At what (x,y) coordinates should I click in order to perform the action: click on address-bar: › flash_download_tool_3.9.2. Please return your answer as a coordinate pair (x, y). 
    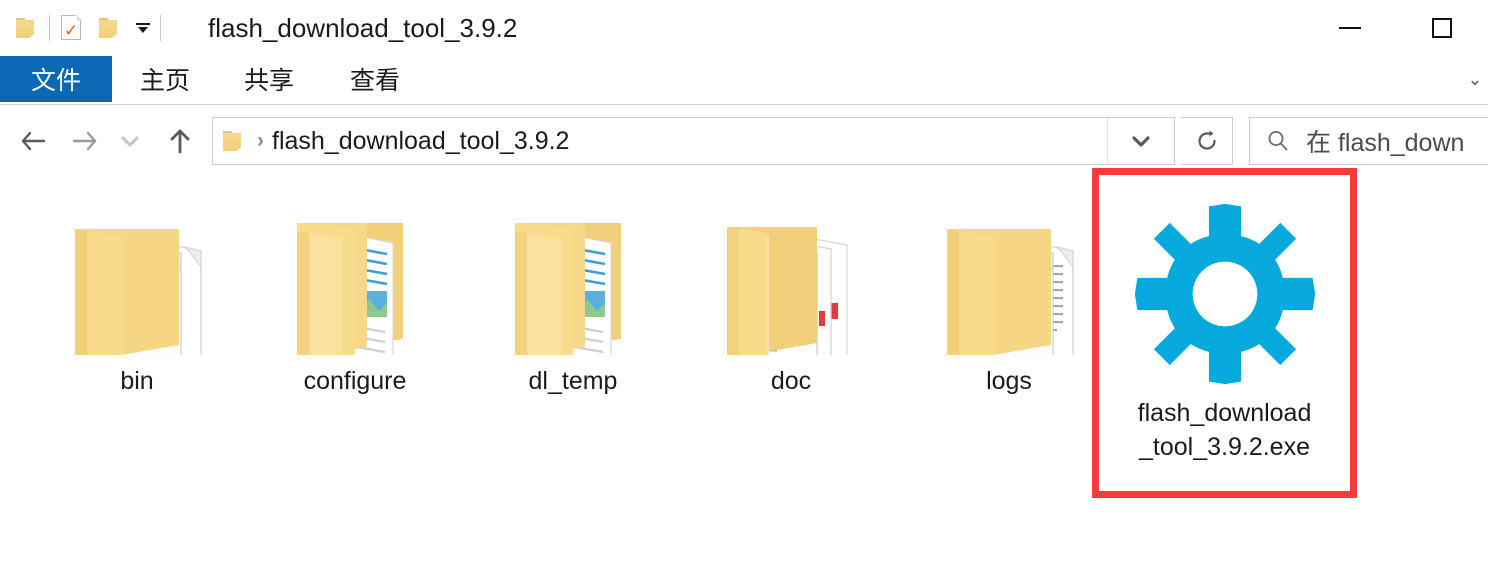
    Looking at the image, I should click on (693, 141).